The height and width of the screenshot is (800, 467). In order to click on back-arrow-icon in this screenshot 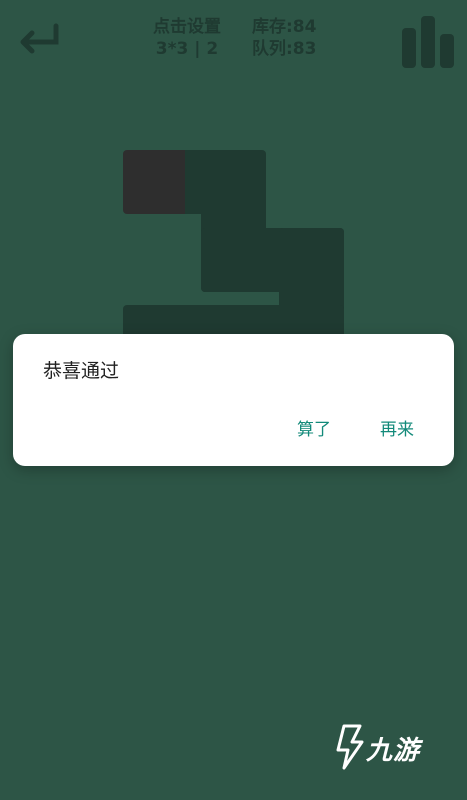, I will do `click(39, 38)`.